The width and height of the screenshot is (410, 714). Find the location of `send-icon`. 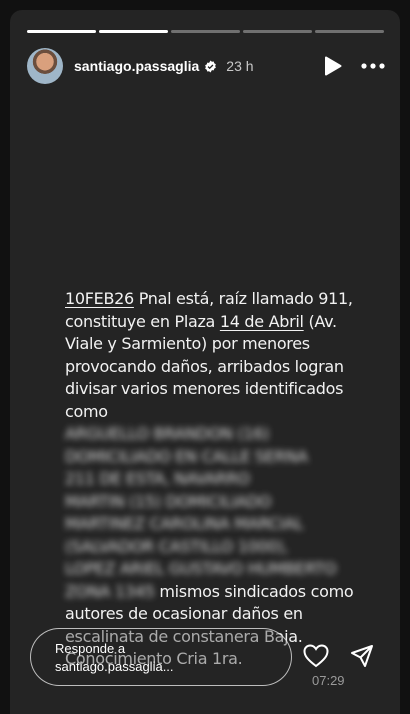

send-icon is located at coordinates (362, 656).